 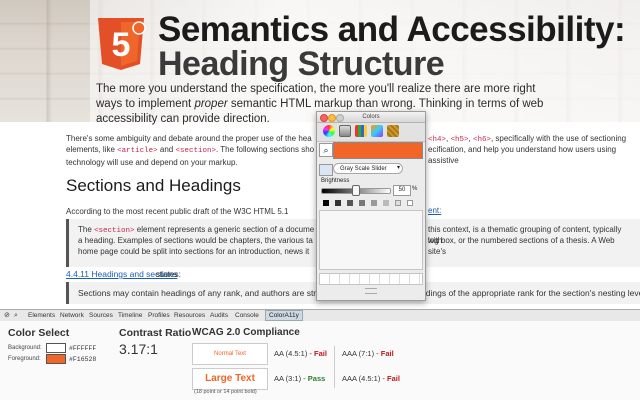 What do you see at coordinates (56, 348) in the screenshot?
I see `background-color-swatch` at bounding box center [56, 348].